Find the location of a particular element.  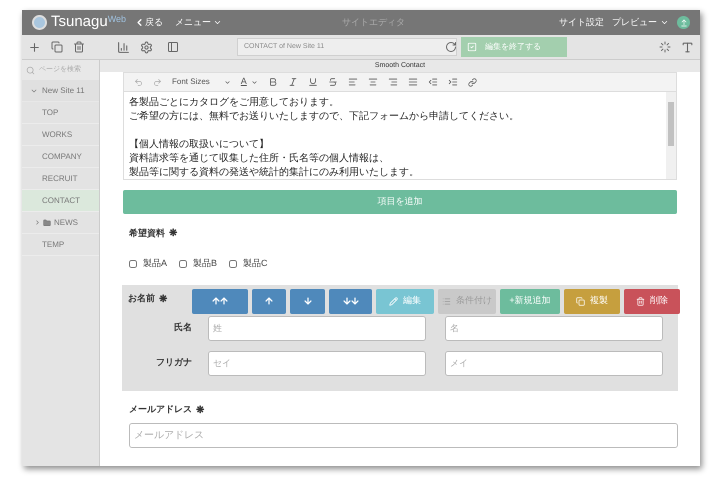

bold-icon is located at coordinates (273, 82).